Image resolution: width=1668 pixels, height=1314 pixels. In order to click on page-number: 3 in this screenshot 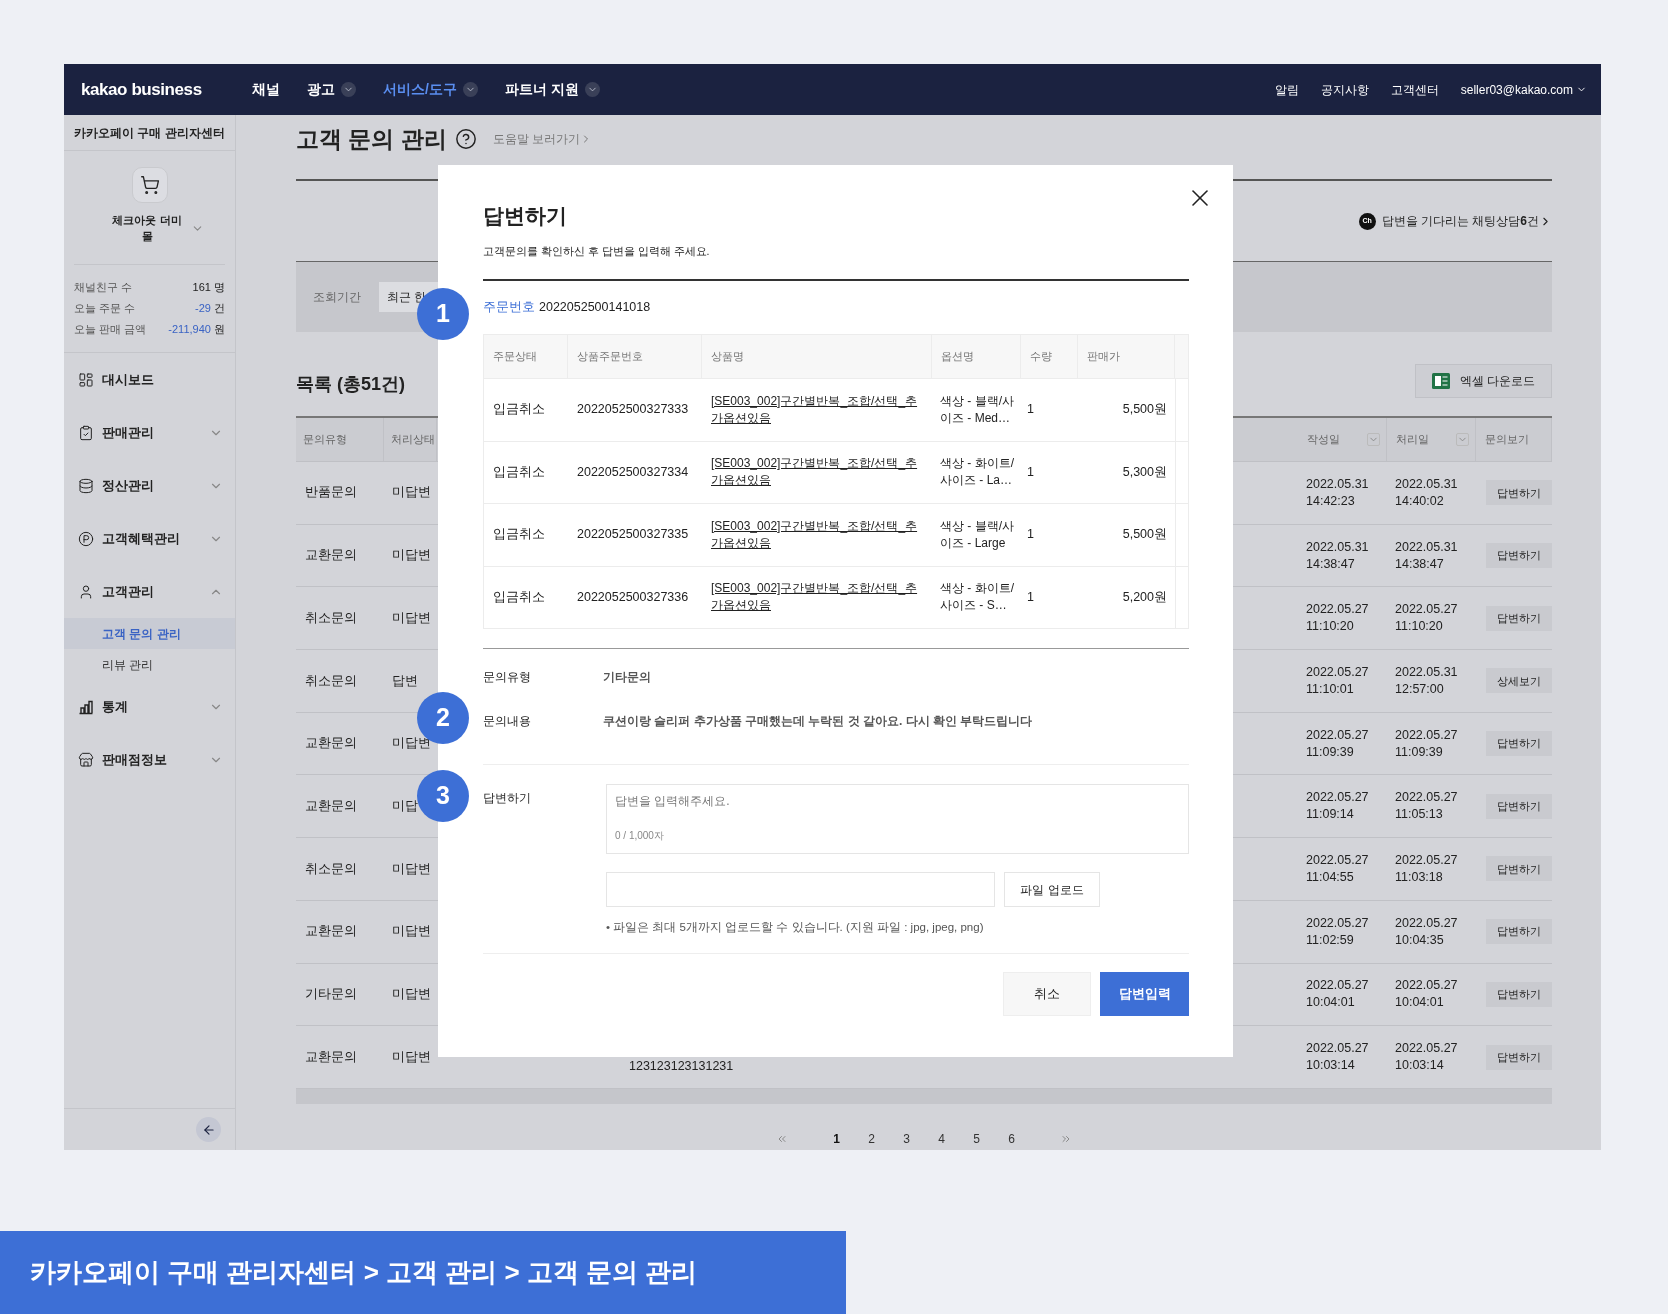, I will do `click(906, 1138)`.